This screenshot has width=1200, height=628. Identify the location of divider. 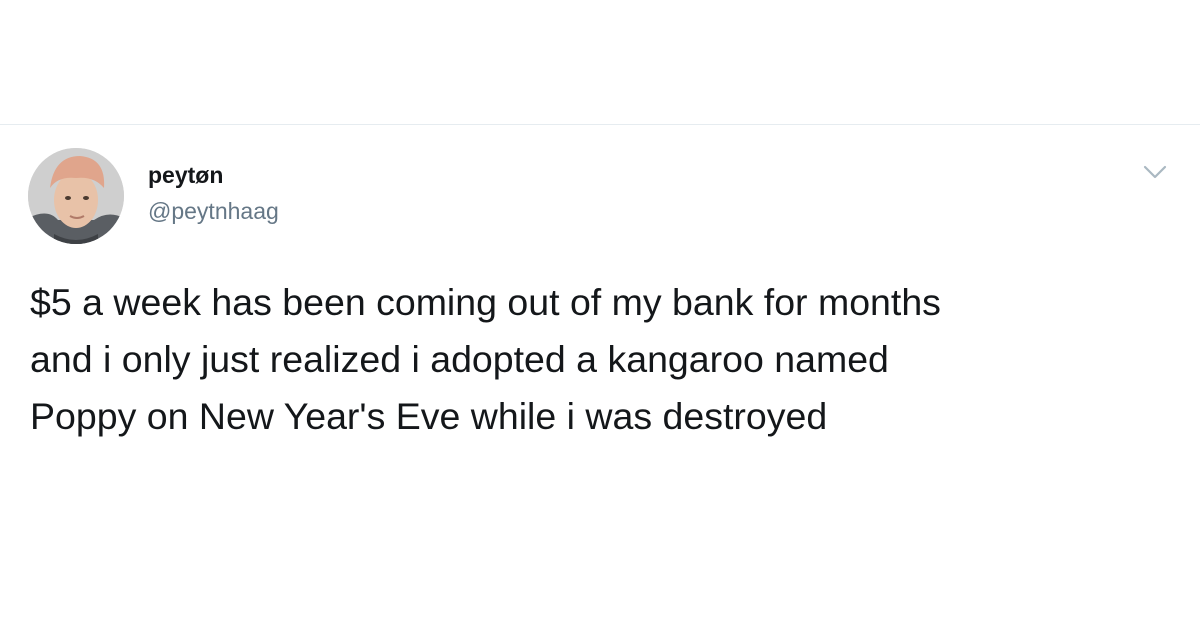
(600, 124).